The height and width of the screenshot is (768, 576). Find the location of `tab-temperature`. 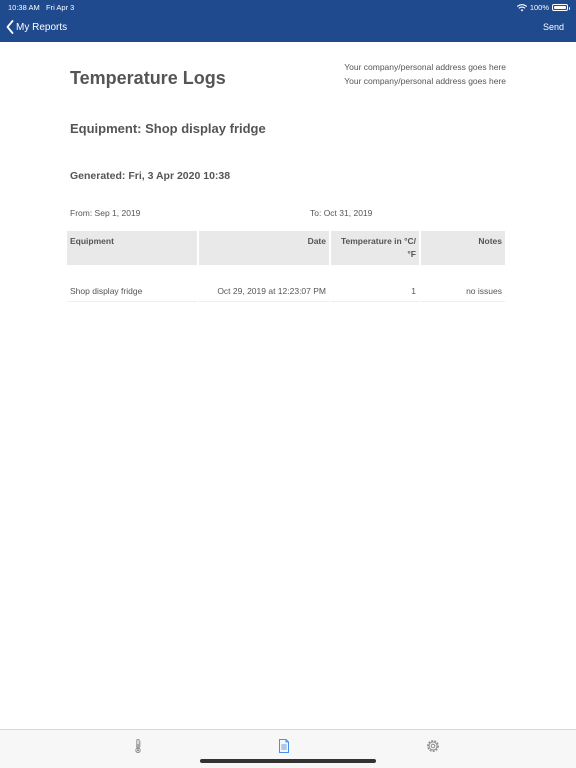

tab-temperature is located at coordinates (138, 746).